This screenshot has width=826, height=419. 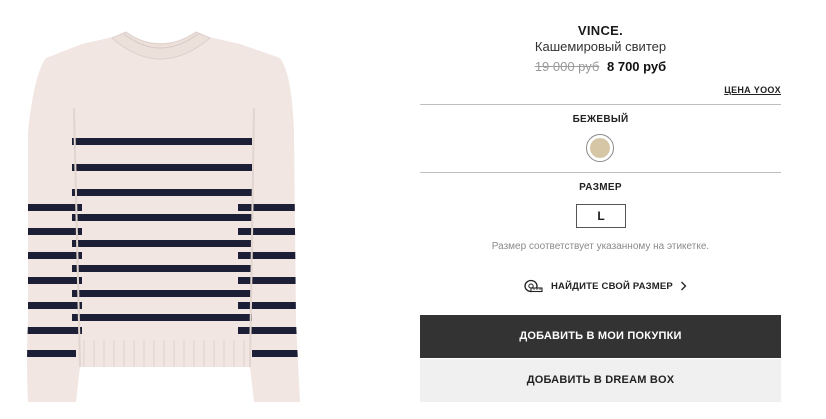 What do you see at coordinates (601, 216) in the screenshot?
I see `size-option-selected: L` at bounding box center [601, 216].